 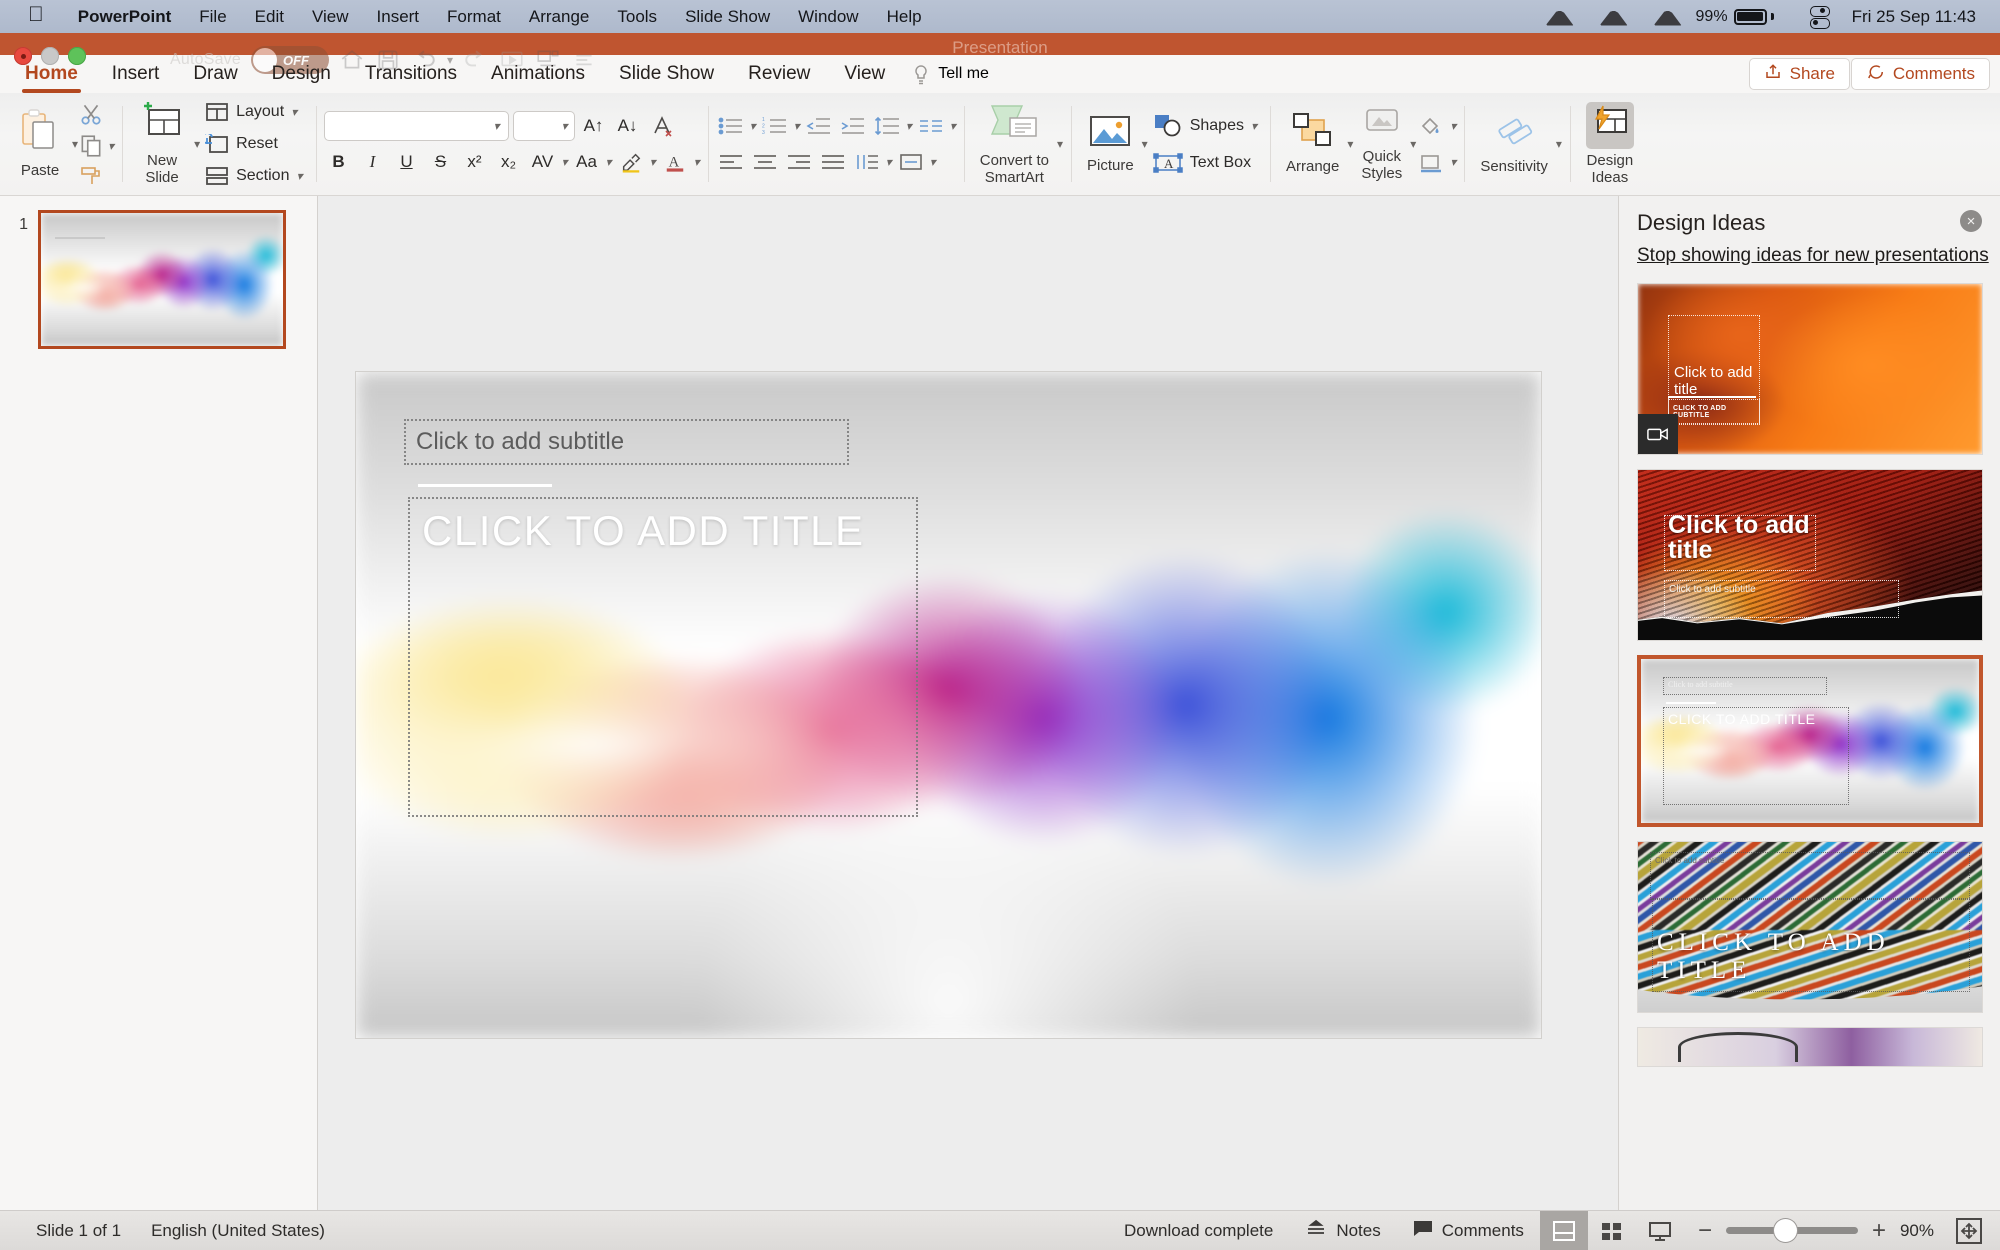 What do you see at coordinates (1610, 144) in the screenshot?
I see `design-ideas-button: Design Ideas` at bounding box center [1610, 144].